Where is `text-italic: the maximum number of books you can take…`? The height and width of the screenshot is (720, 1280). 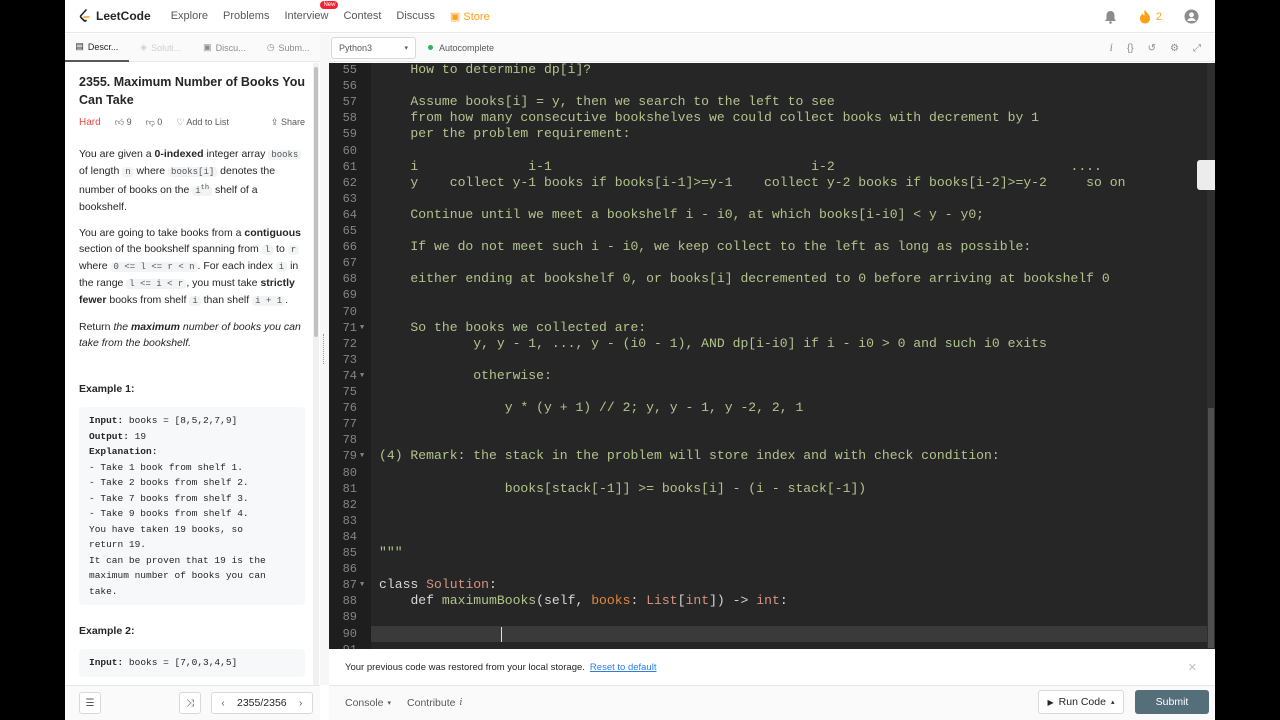 text-italic: the maximum number of books you can take… is located at coordinates (190, 335).